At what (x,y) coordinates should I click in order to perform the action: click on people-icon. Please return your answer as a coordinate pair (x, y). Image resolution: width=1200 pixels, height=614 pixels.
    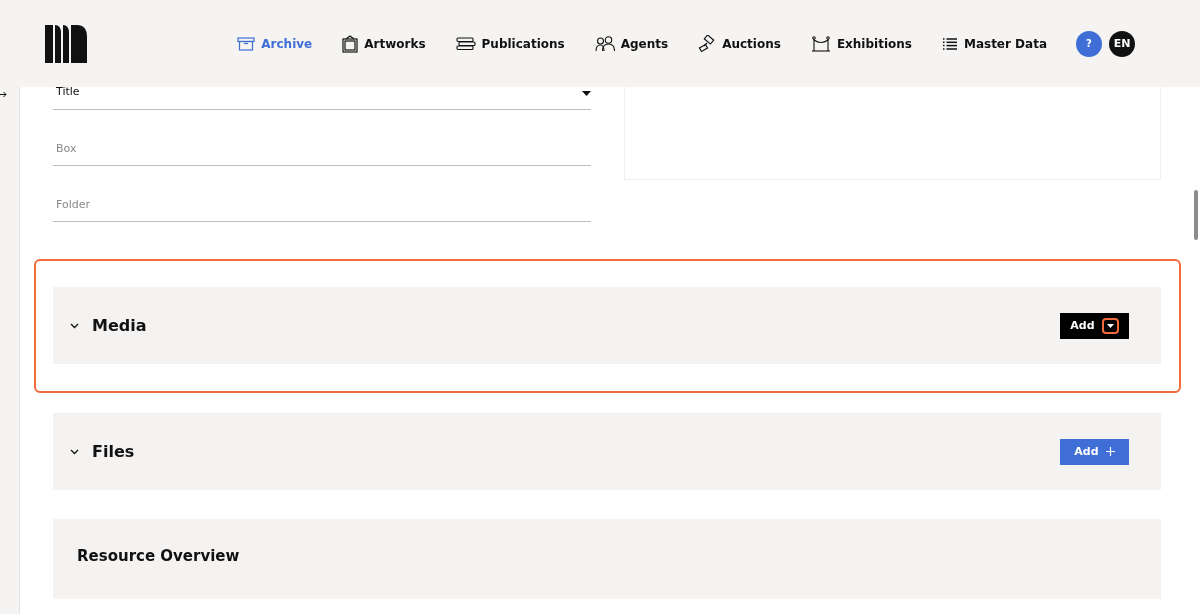
    Looking at the image, I should click on (604, 43).